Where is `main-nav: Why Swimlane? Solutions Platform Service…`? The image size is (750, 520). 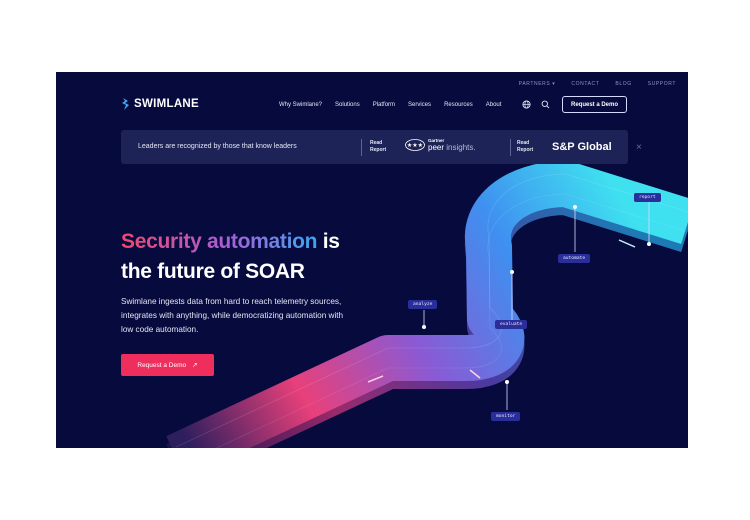
main-nav: Why Swimlane? Solutions Platform Service… is located at coordinates (390, 105).